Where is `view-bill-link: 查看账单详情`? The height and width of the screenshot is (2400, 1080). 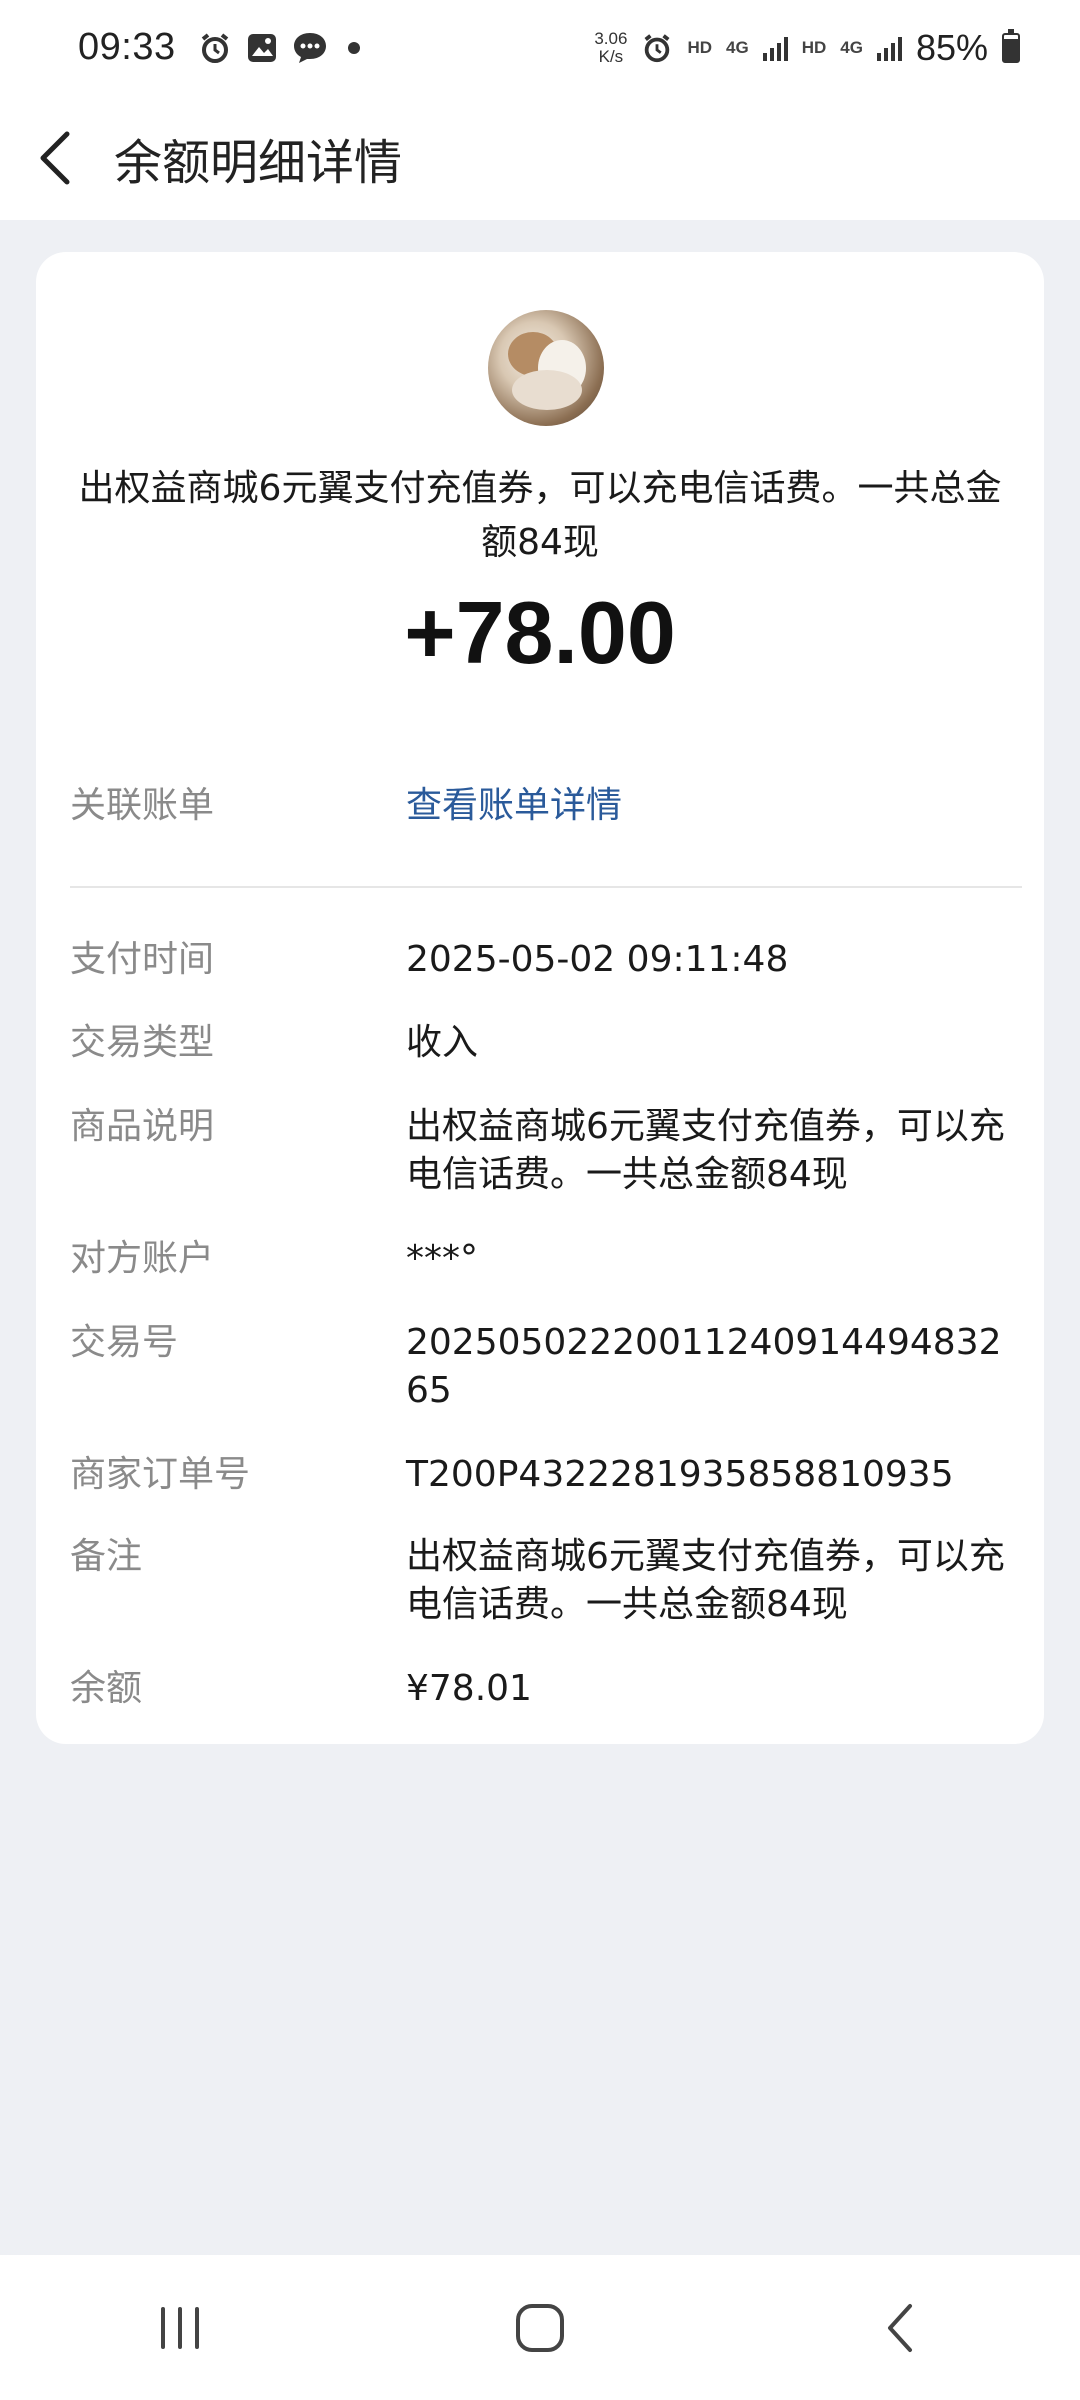 view-bill-link: 查看账单详情 is located at coordinates (708, 806).